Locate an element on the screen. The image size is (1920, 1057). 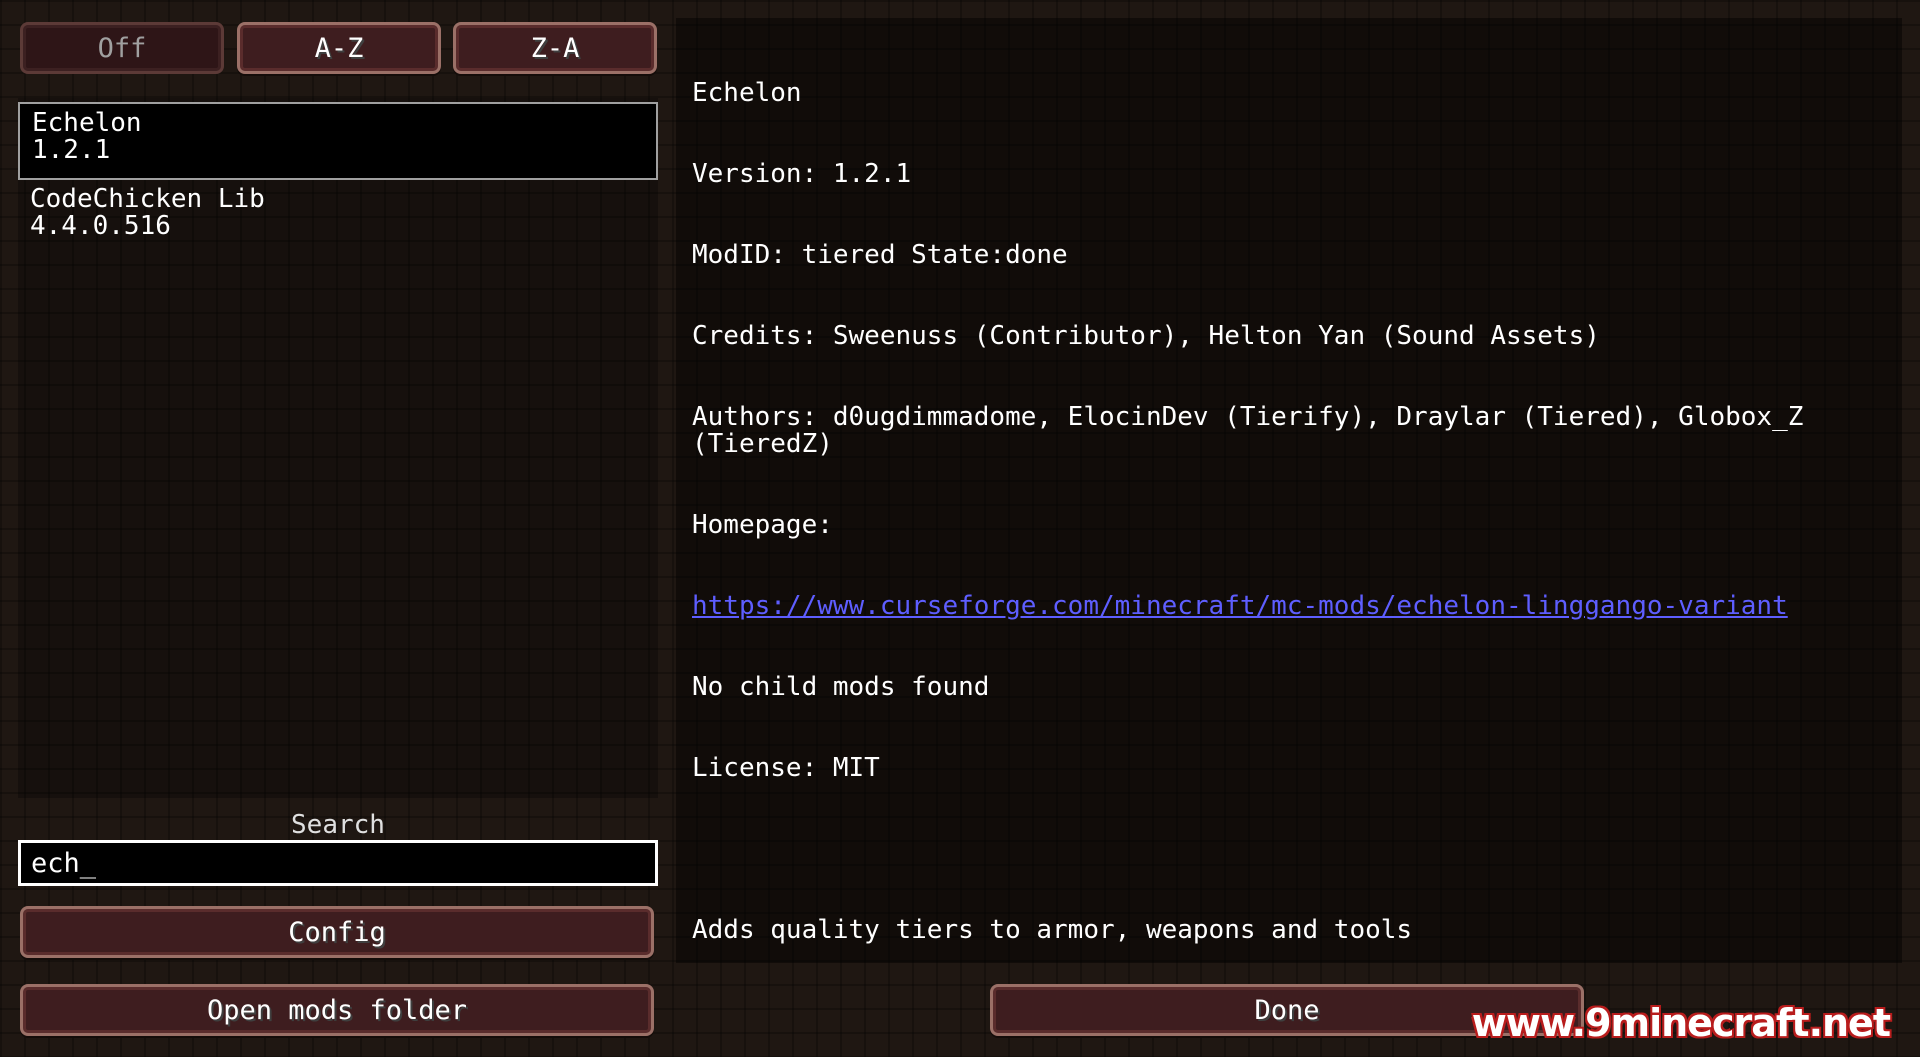
child-mods-line: No child mods found is located at coordinates (841, 687).